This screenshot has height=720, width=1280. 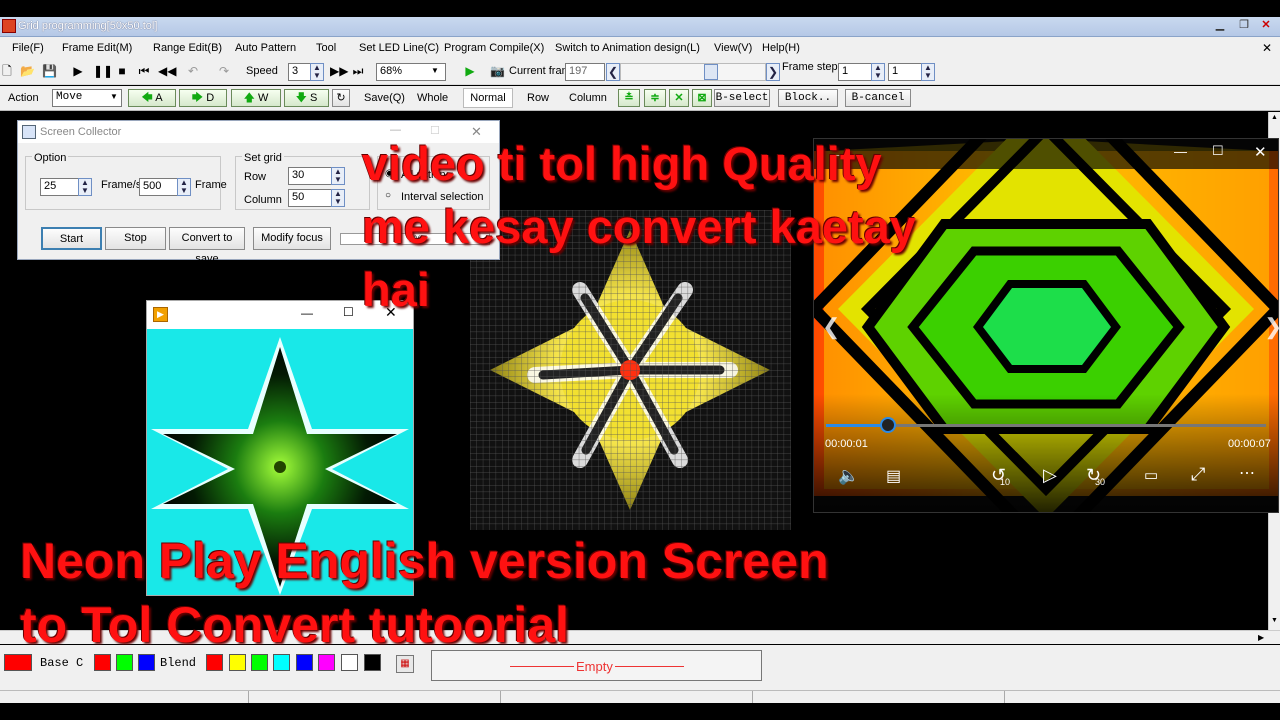 What do you see at coordinates (1261, 637) in the screenshot?
I see `scroll-right-icon: ▶` at bounding box center [1261, 637].